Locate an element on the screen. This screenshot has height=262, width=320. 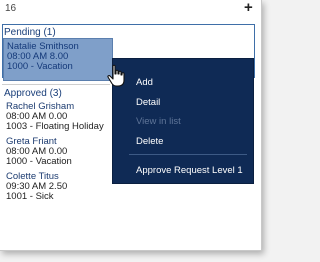
request-code: 1003 - Floating Holiday is located at coordinates (55, 126).